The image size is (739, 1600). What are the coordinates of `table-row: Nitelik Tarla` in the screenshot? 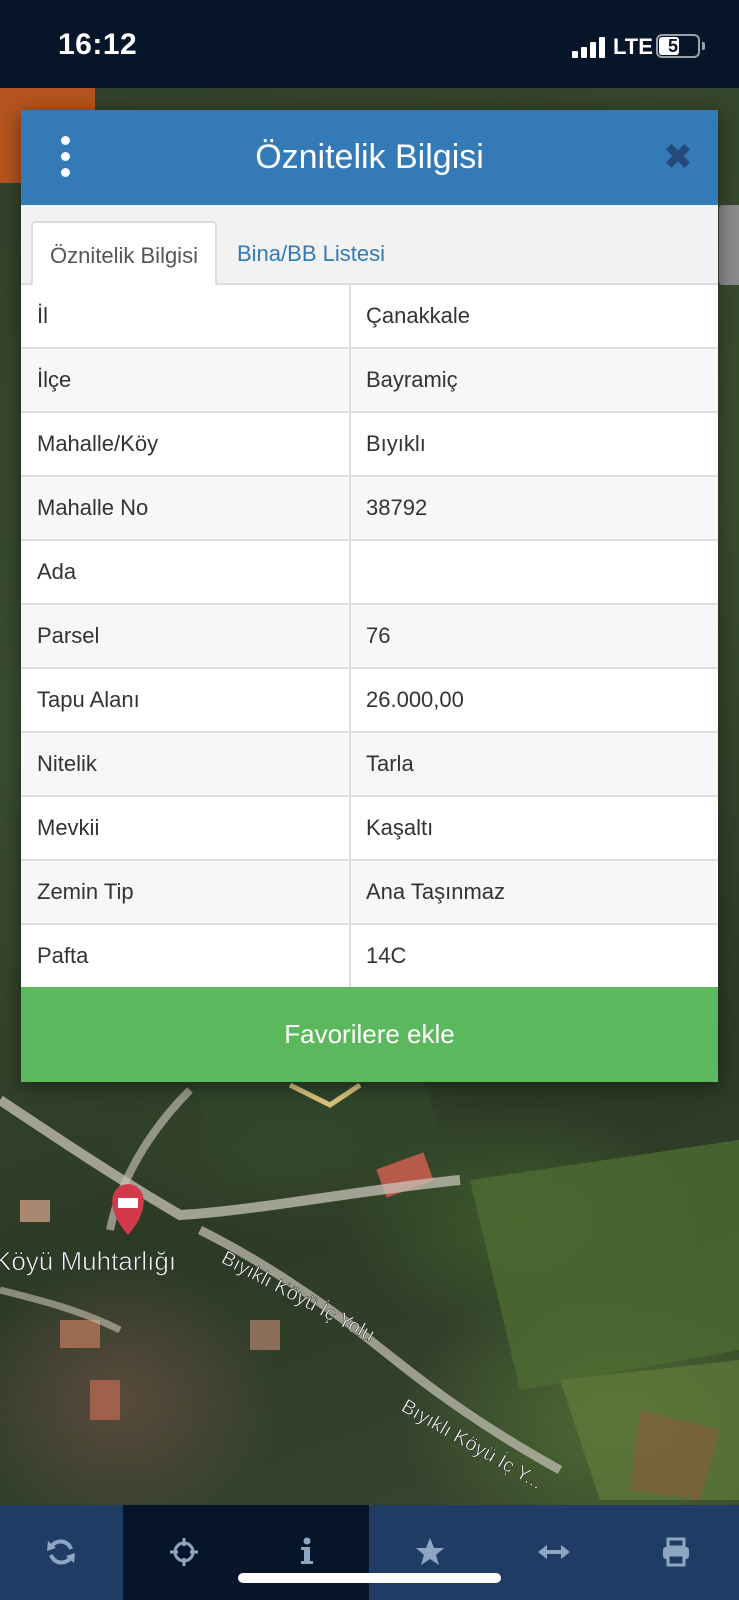 It's located at (369, 765).